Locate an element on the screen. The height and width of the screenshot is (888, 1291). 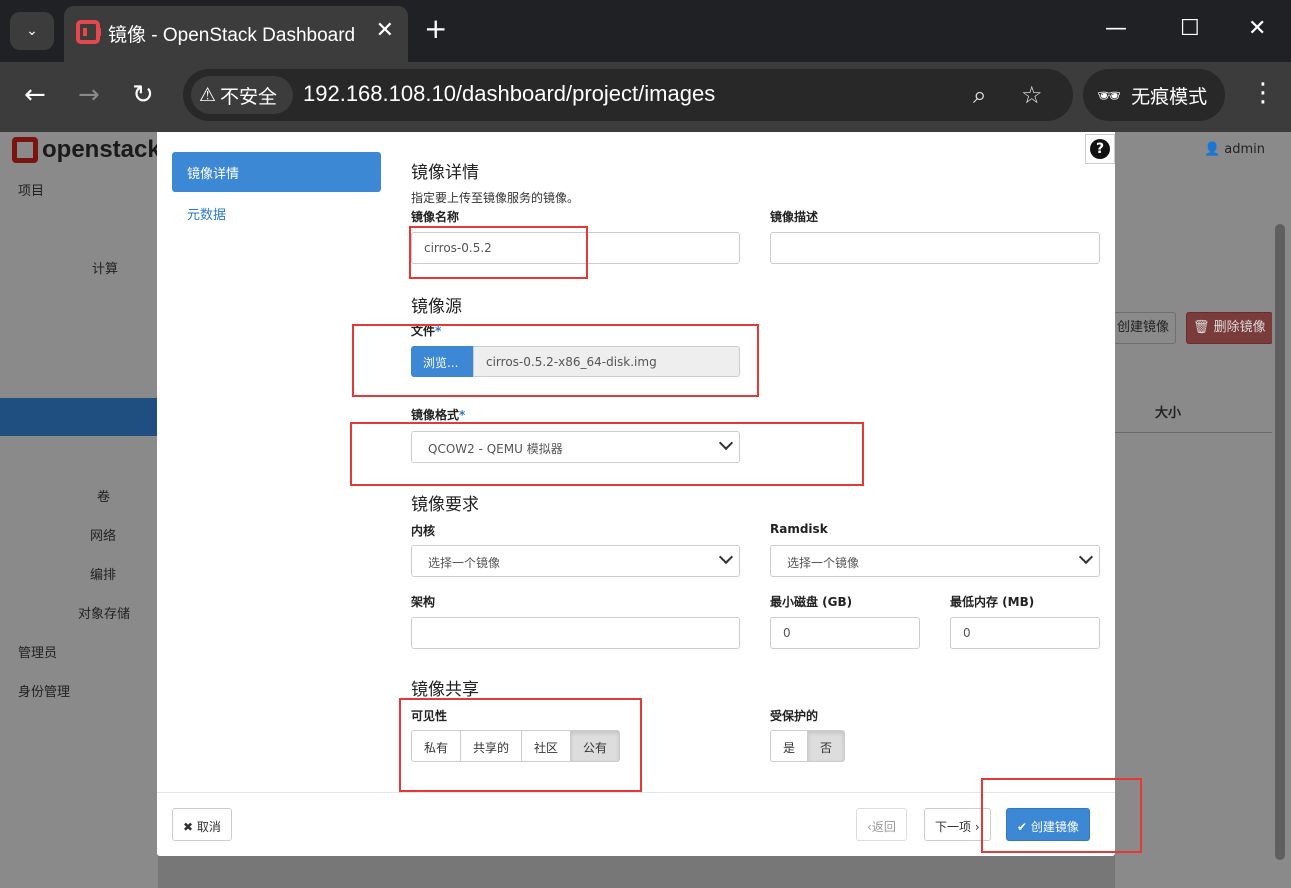
tab-search-button: ⌄ is located at coordinates (32, 31).